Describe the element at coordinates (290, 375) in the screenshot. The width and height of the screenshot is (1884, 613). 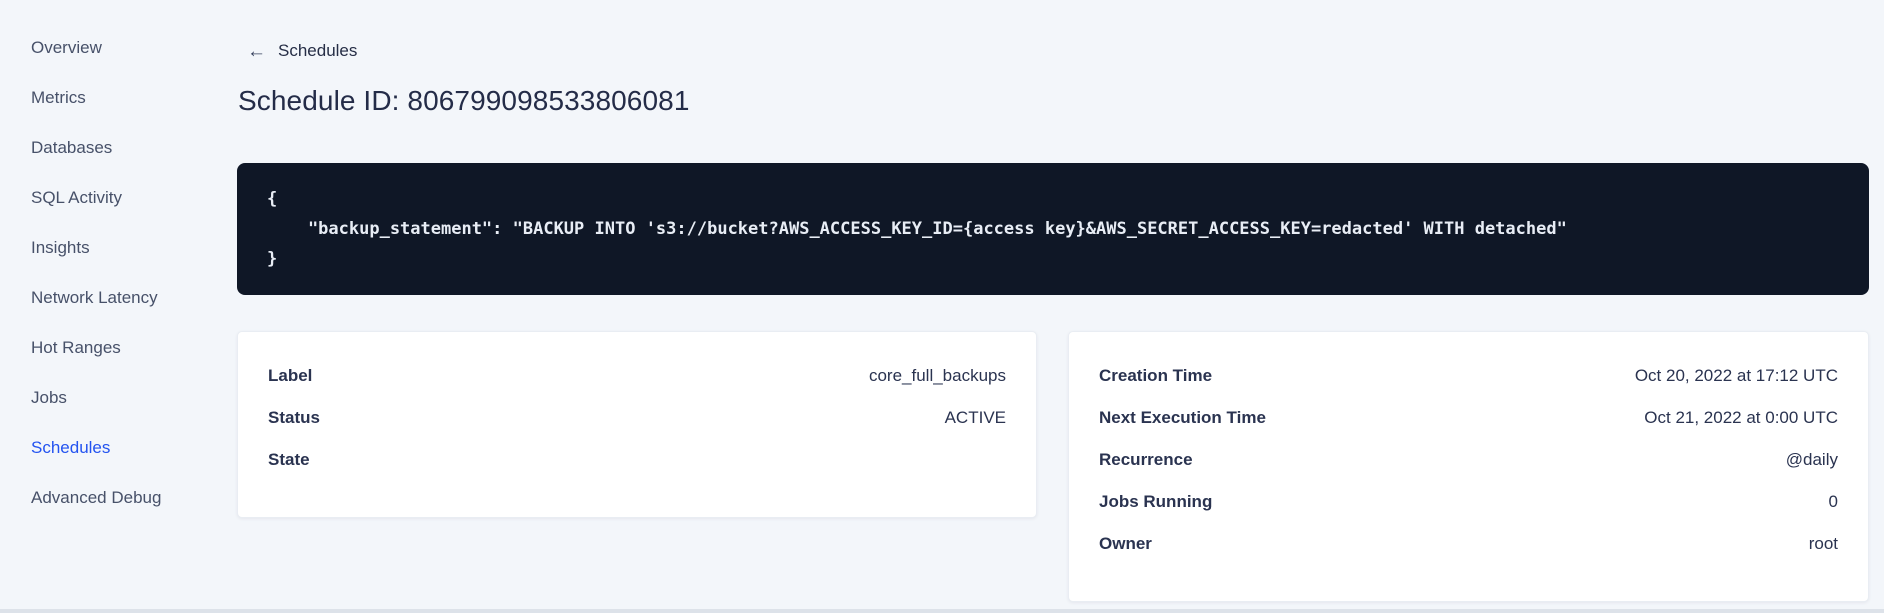
I see `label-row-label: Label` at that location.